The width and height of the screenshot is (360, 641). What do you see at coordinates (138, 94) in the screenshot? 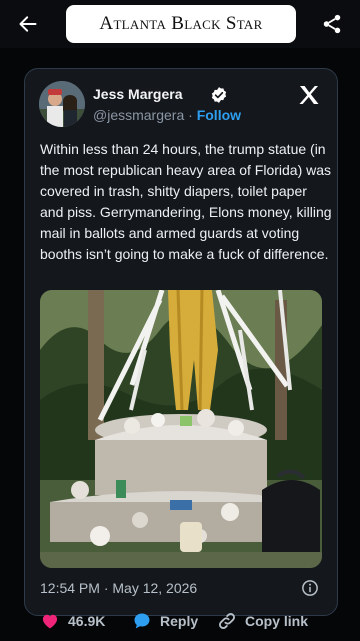
I see `author-name: Jess Margera` at bounding box center [138, 94].